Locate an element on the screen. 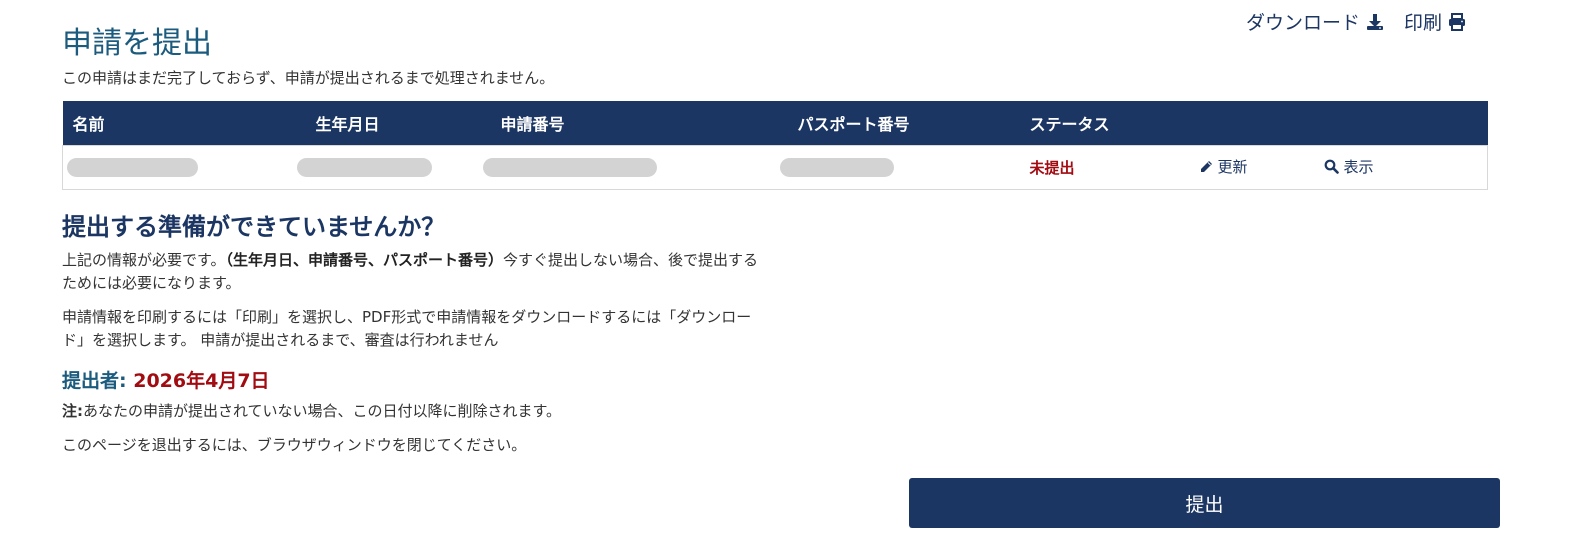 This screenshot has height=537, width=1587. update-label: 更新 is located at coordinates (1232, 167).